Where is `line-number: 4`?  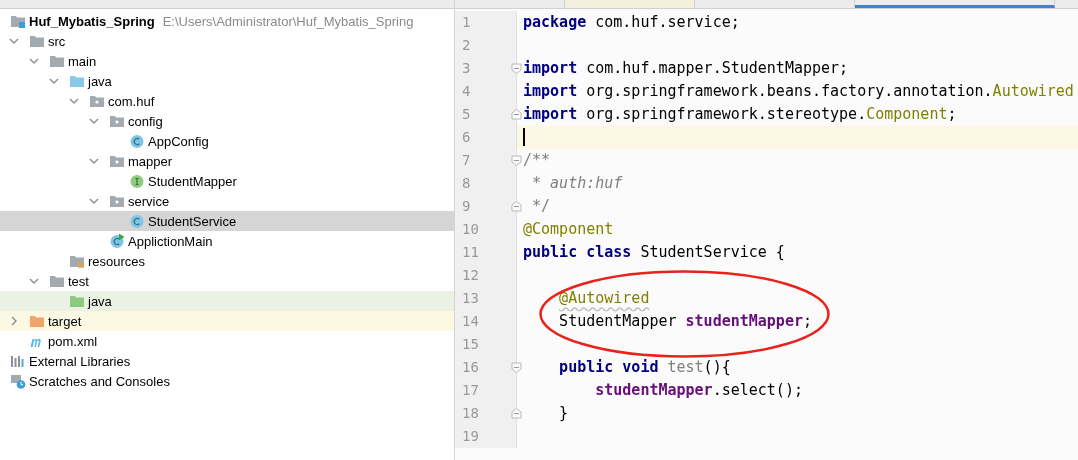
line-number: 4 is located at coordinates (466, 91).